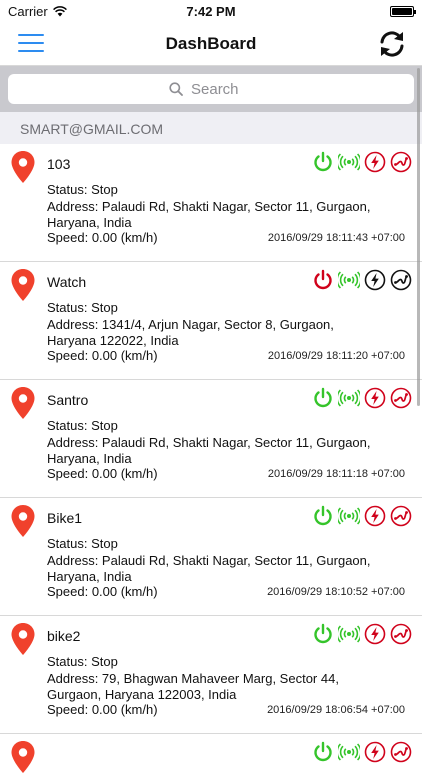  Describe the element at coordinates (221, 89) in the screenshot. I see `search-input` at that location.